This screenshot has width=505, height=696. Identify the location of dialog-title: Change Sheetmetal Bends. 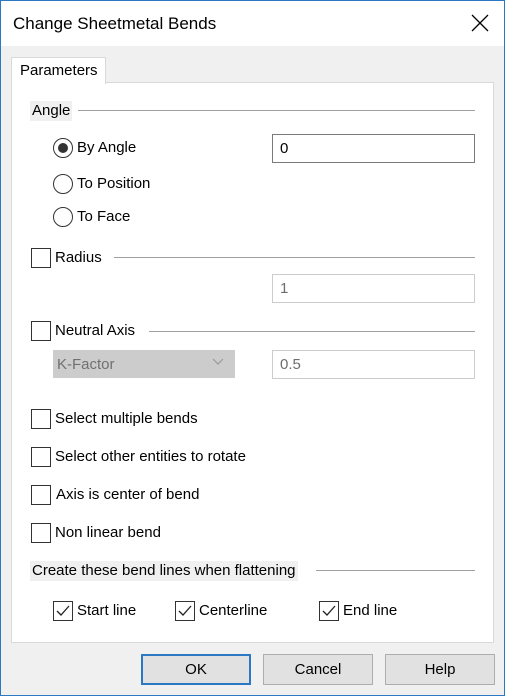
(115, 23).